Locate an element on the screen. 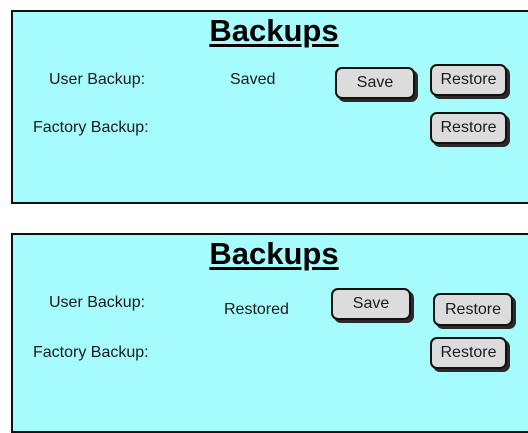 This screenshot has width=528, height=433. user-backup-status: Restored is located at coordinates (256, 309).